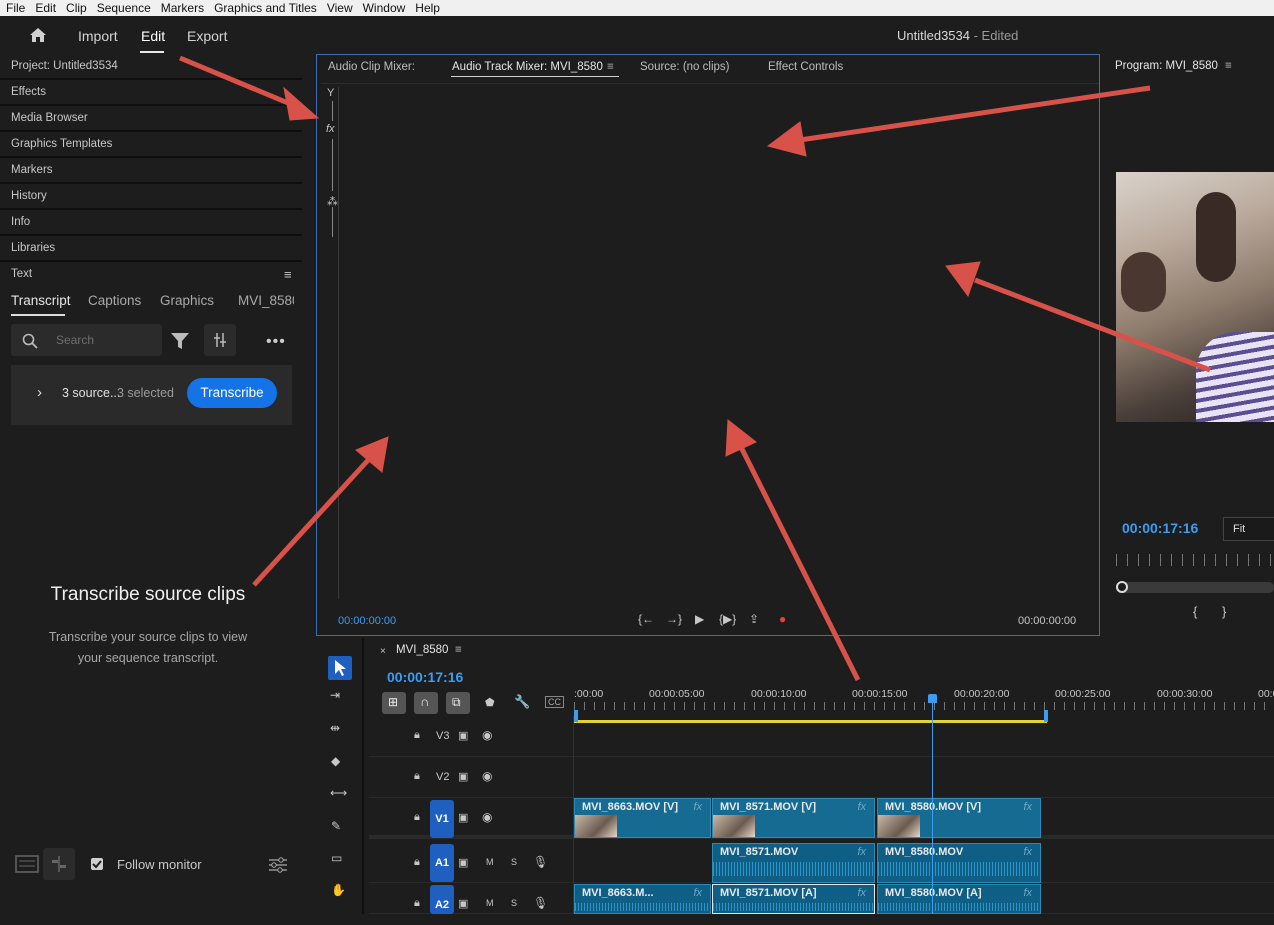 The image size is (1274, 925). I want to click on tab-effect-controls: Effect Controls, so click(805, 67).